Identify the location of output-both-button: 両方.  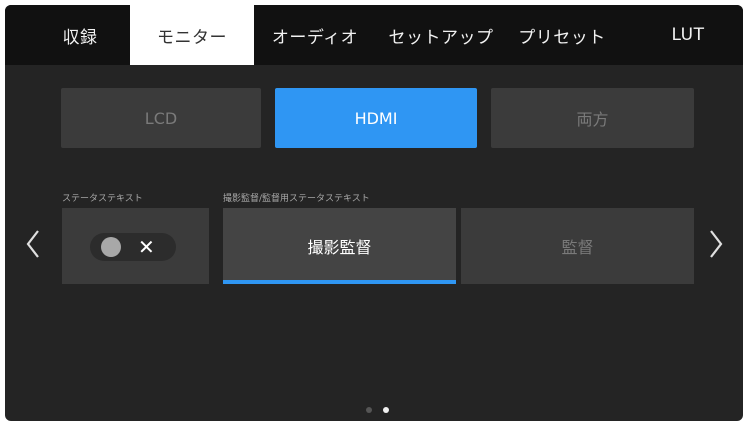
(592, 118).